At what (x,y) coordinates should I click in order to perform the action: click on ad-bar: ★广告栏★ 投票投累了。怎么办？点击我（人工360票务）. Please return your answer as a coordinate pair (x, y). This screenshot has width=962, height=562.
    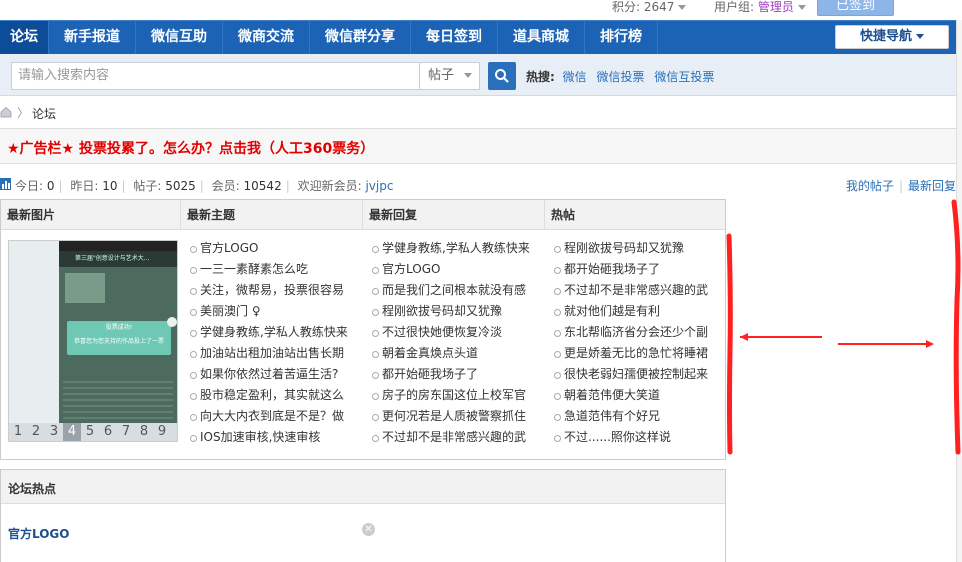
    Looking at the image, I should click on (478, 146).